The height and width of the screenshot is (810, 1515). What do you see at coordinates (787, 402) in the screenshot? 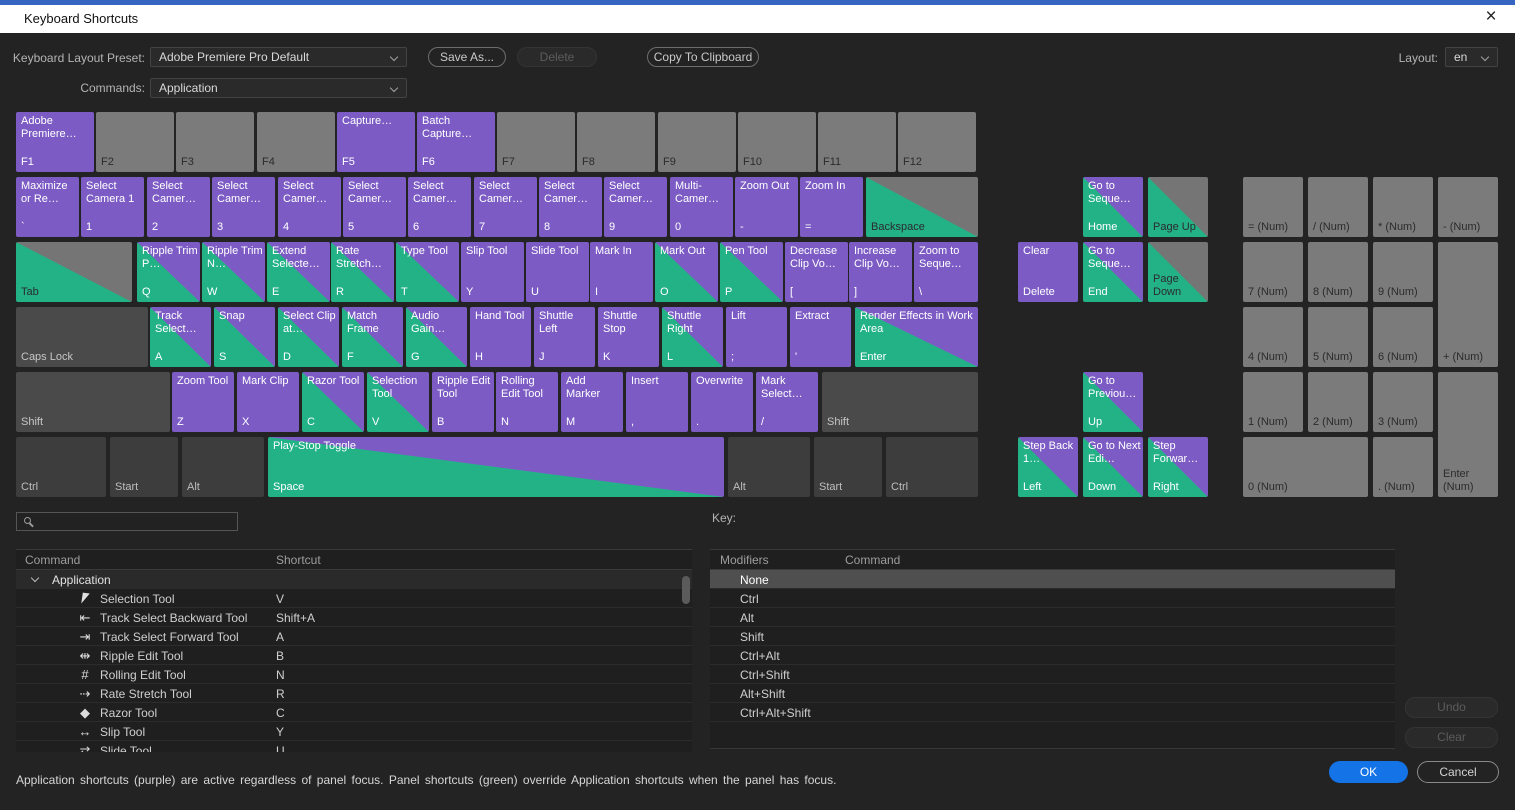
I see `key-sym-63: Mark Select… /` at bounding box center [787, 402].